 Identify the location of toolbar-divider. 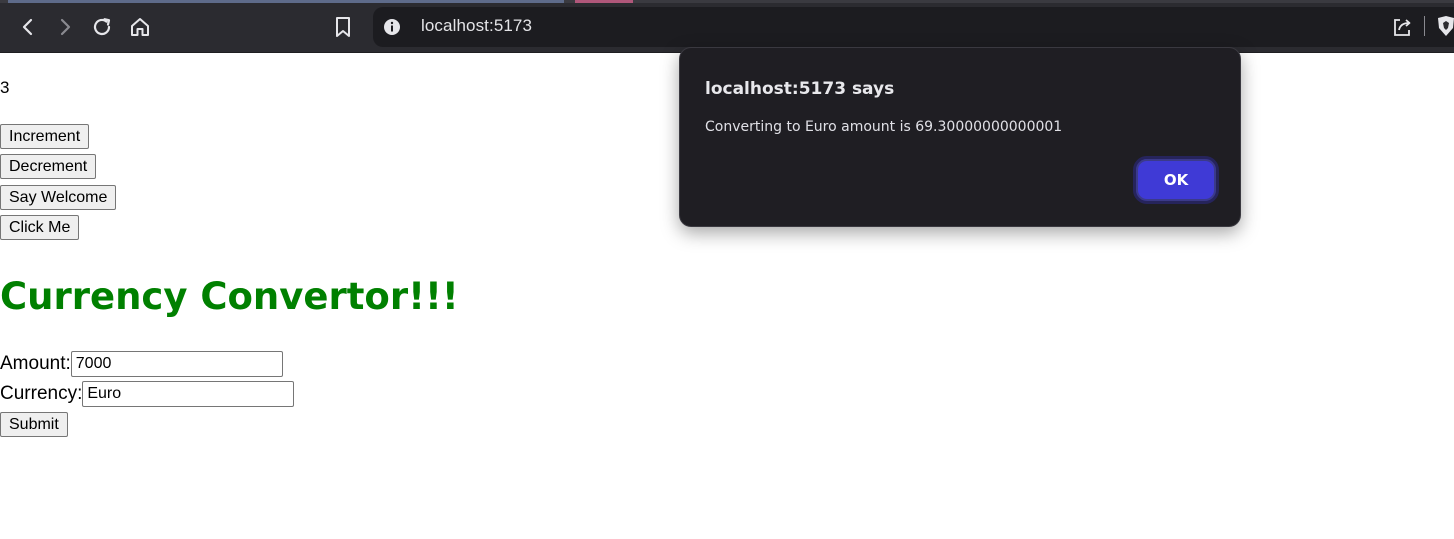
(1424, 26).